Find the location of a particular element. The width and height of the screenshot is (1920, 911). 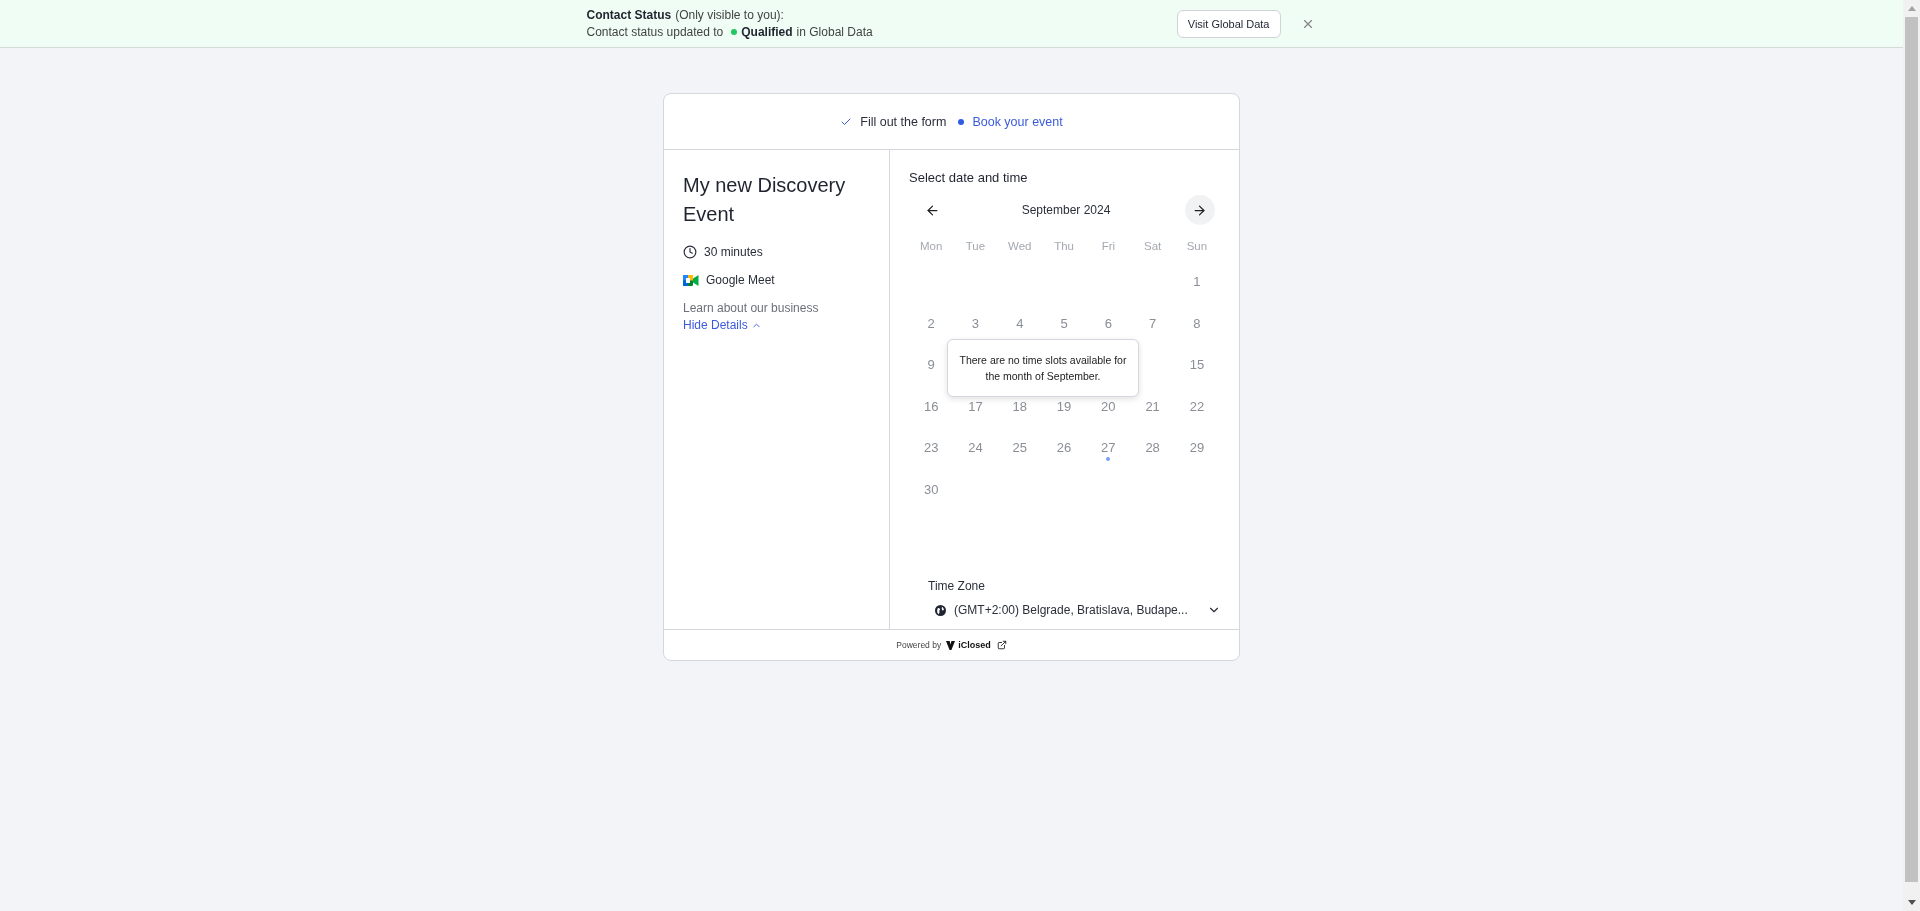

status-label: Qualified is located at coordinates (767, 32).